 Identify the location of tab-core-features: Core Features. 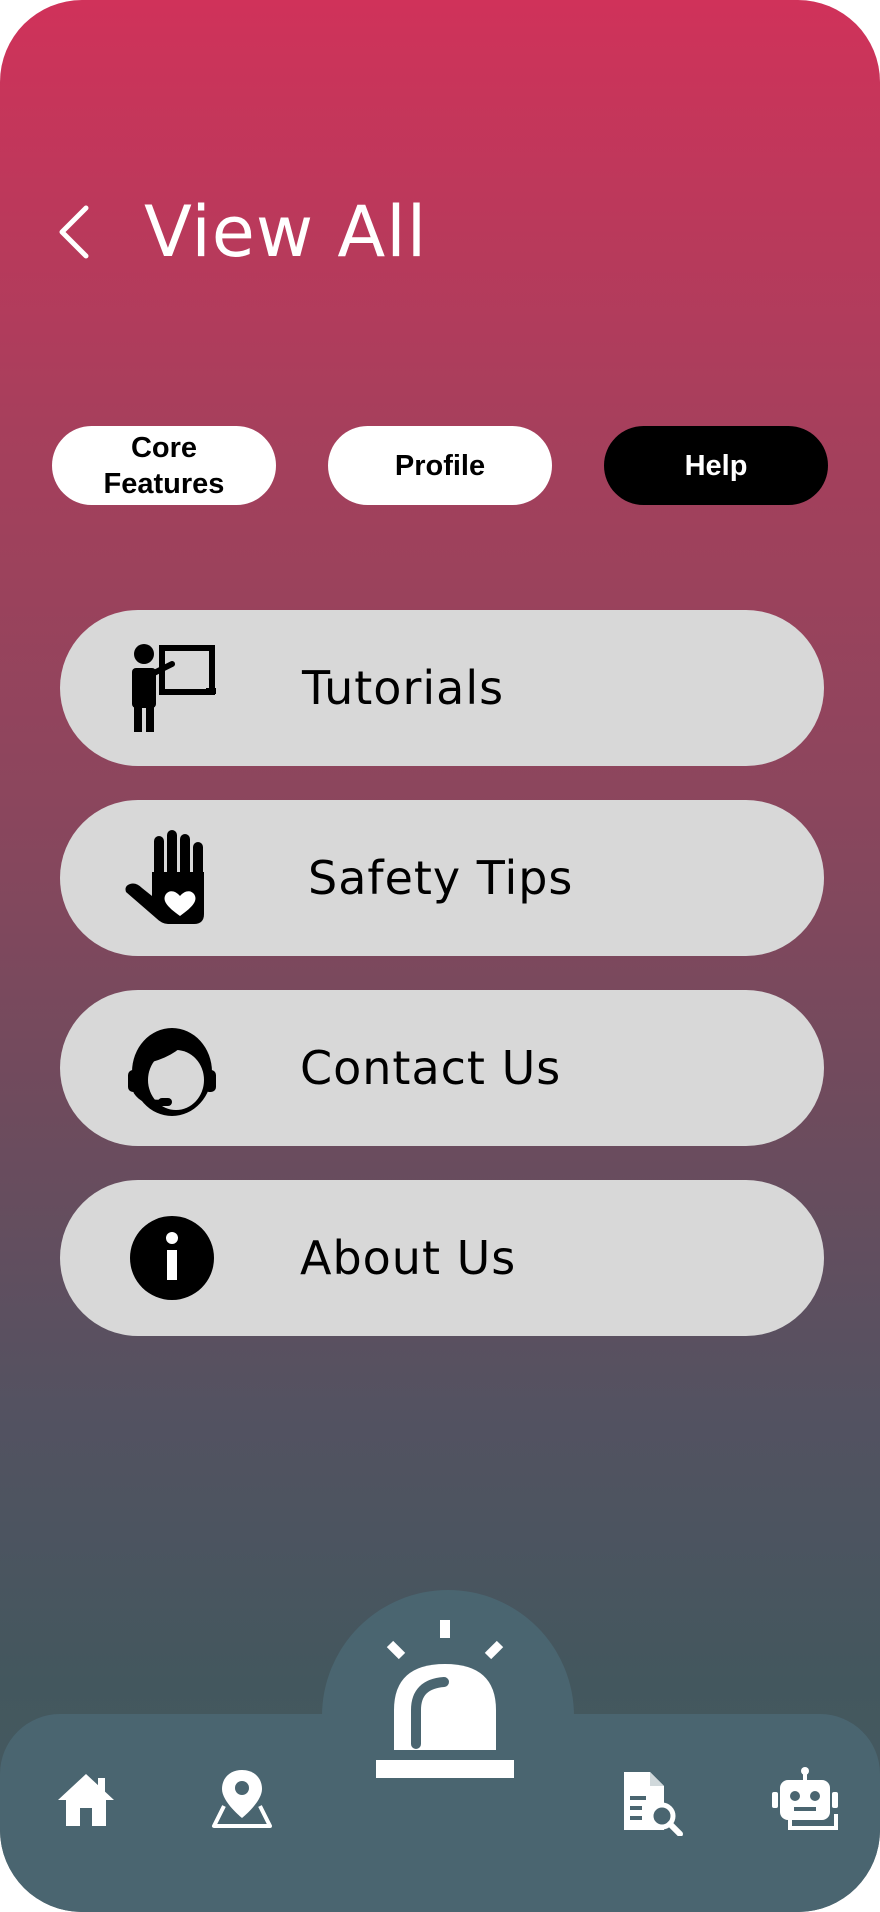
(164, 465).